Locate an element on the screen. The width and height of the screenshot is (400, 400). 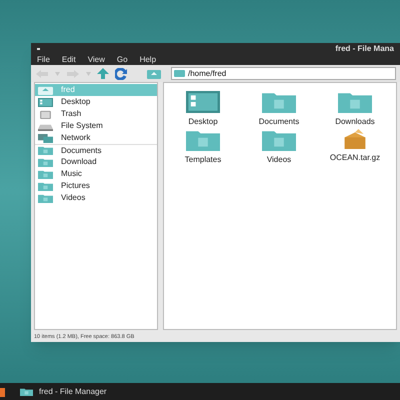
network-icon is located at coordinates (45, 138).